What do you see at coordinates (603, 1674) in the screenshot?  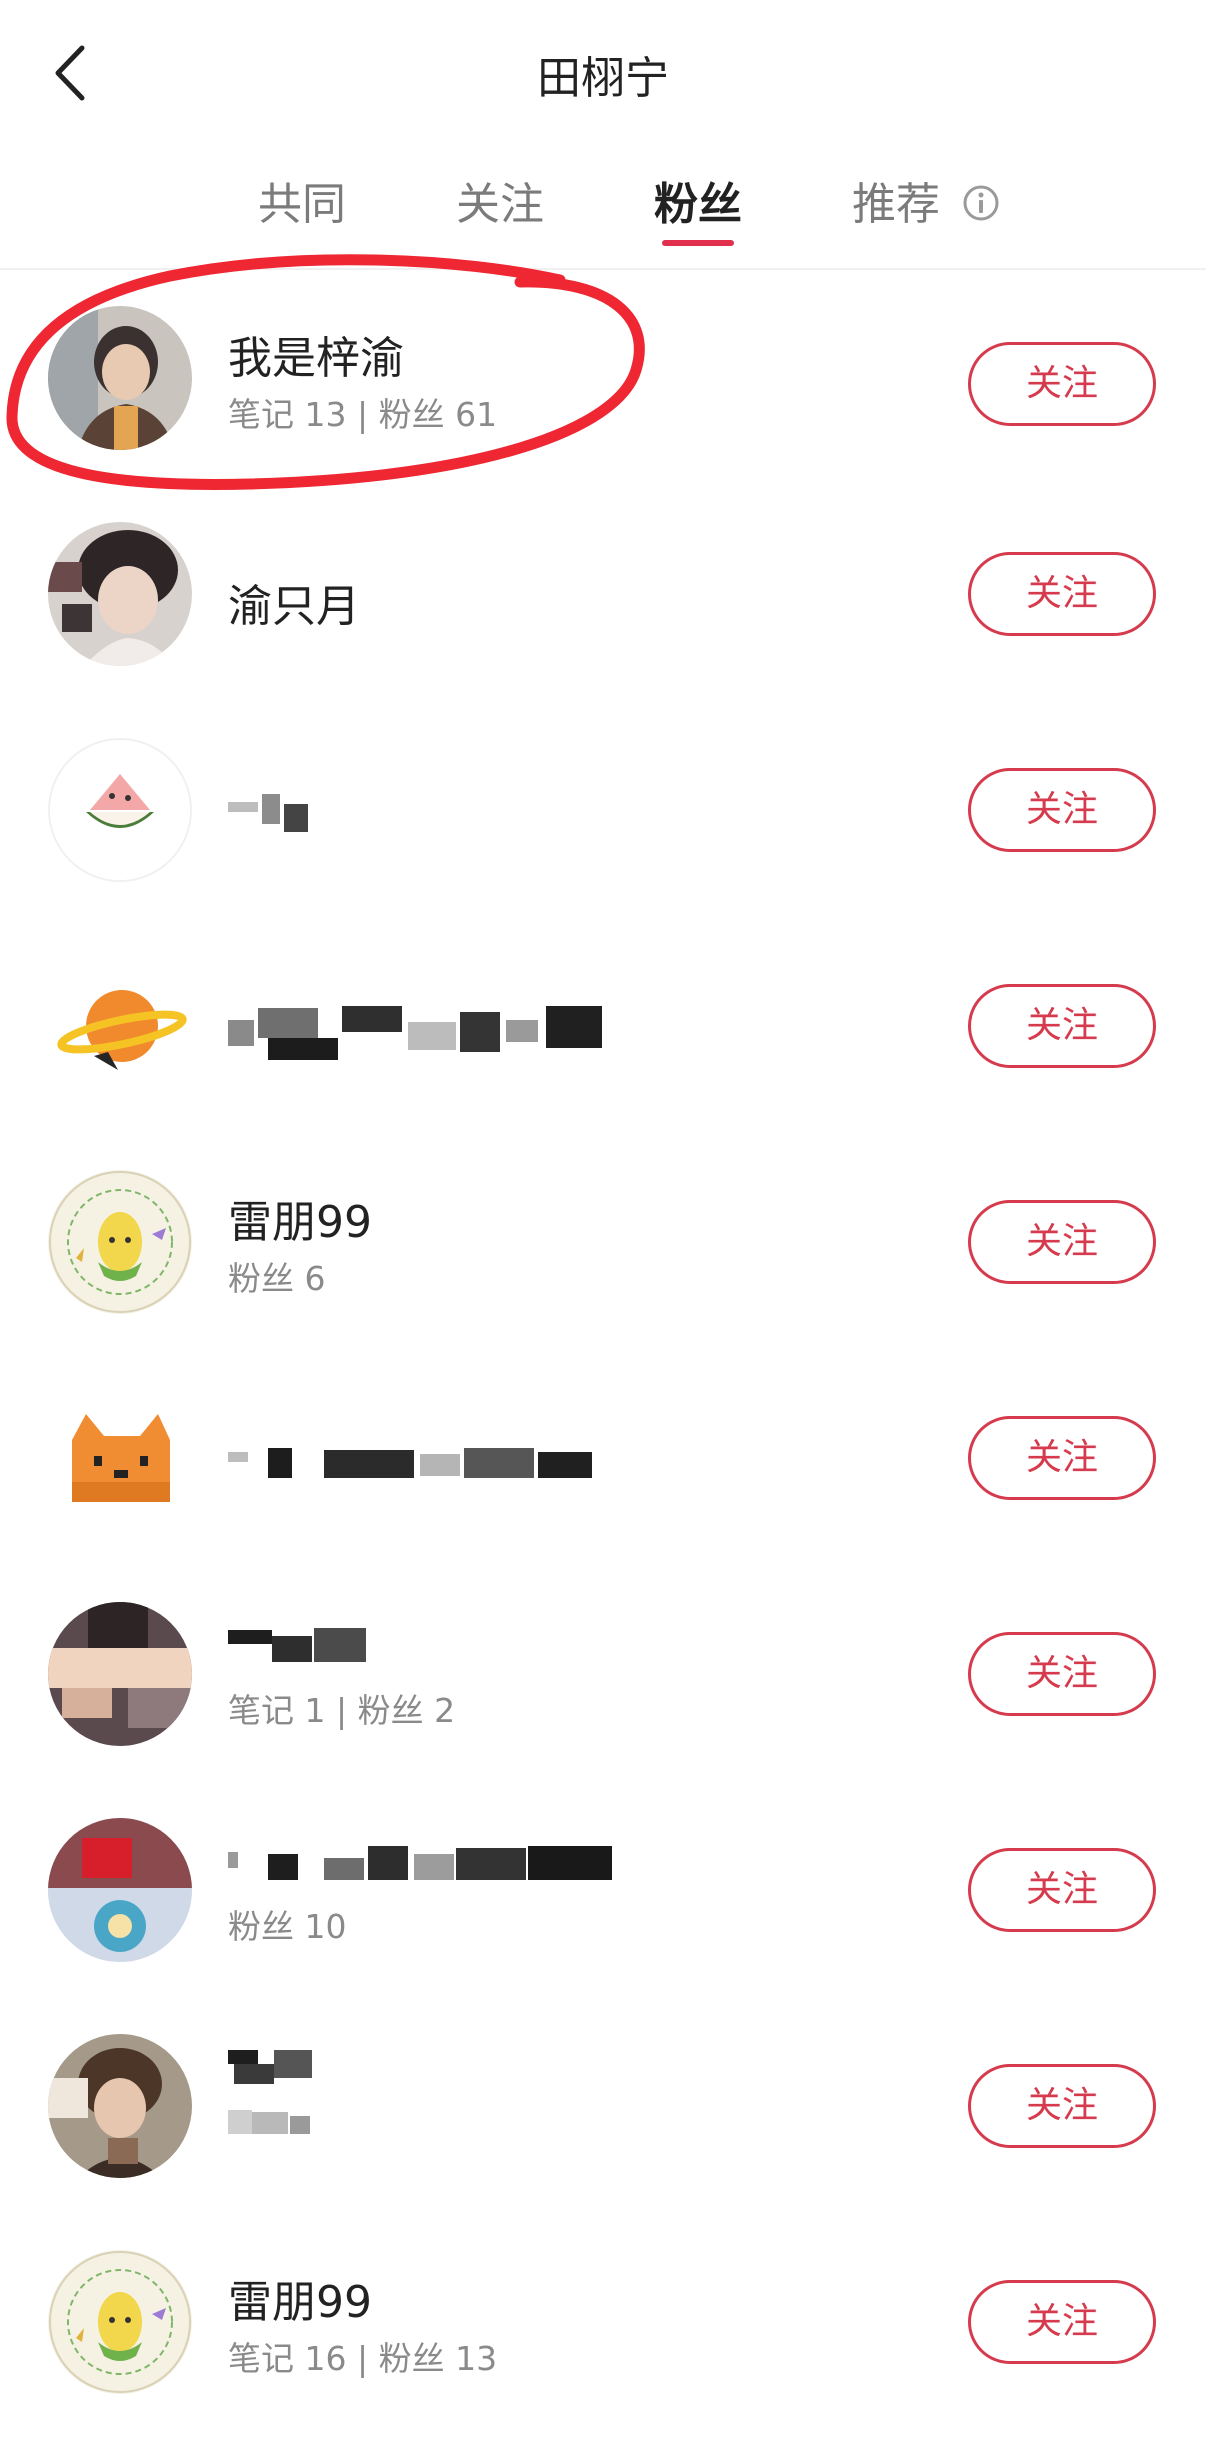 I see `list-item: 笔记 1 | 粉丝 2 关注` at bounding box center [603, 1674].